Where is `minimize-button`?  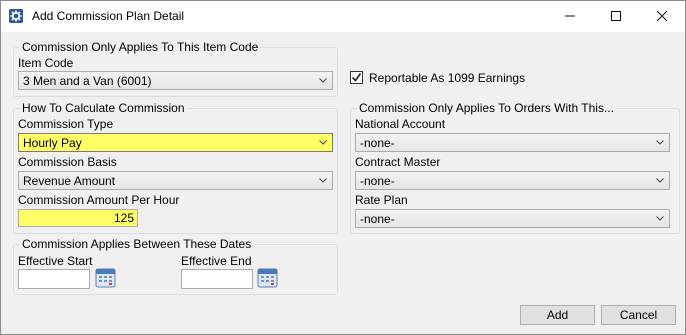
minimize-button is located at coordinates (570, 16).